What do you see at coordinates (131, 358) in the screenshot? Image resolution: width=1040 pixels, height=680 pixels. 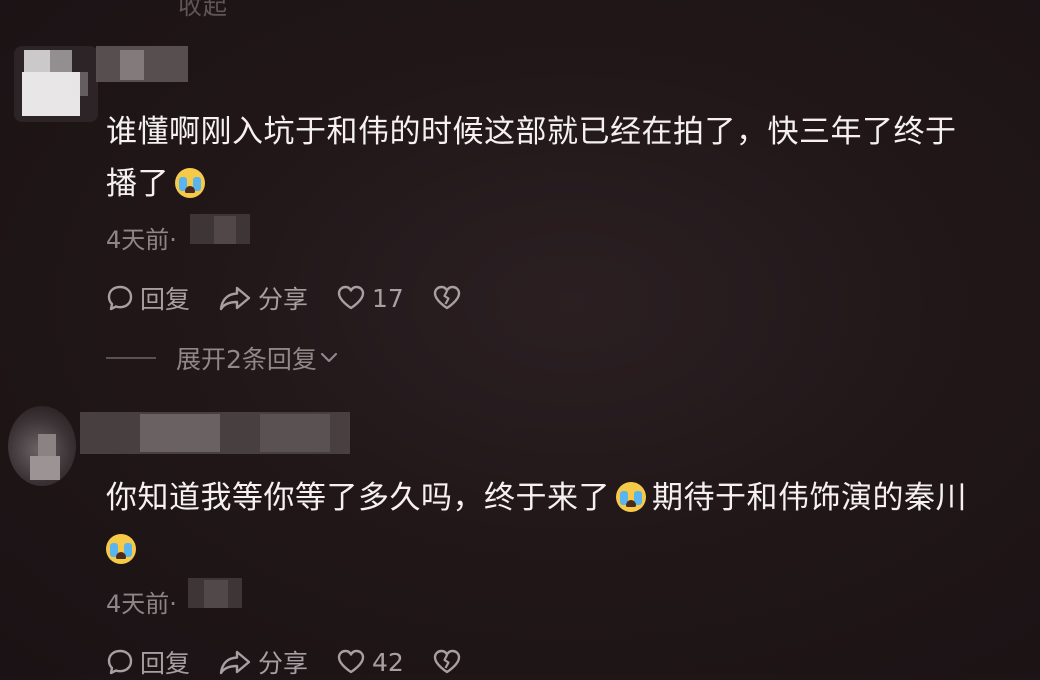 I see `divider` at bounding box center [131, 358].